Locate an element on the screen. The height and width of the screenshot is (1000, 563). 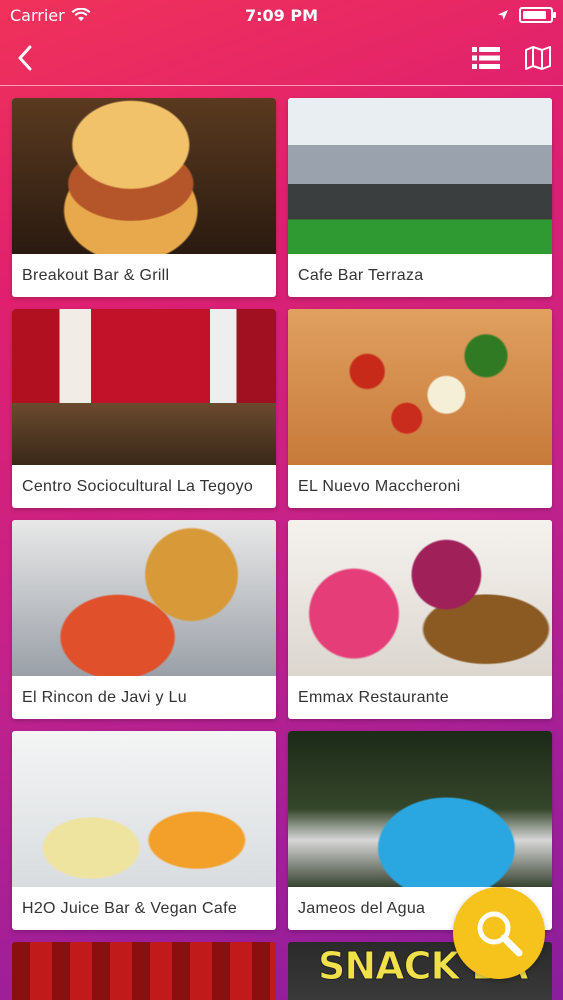
restaurant-card: Emmax Restaurante is located at coordinates (420, 619).